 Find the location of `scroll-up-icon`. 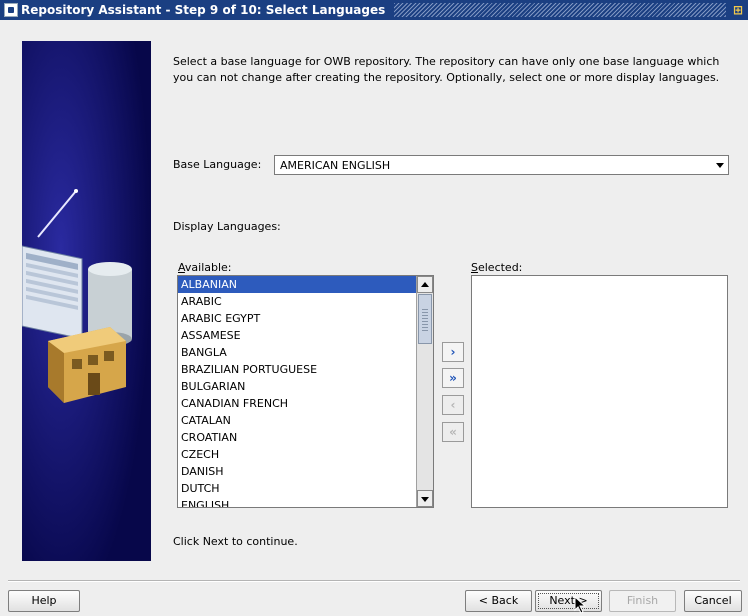

scroll-up-icon is located at coordinates (425, 284).